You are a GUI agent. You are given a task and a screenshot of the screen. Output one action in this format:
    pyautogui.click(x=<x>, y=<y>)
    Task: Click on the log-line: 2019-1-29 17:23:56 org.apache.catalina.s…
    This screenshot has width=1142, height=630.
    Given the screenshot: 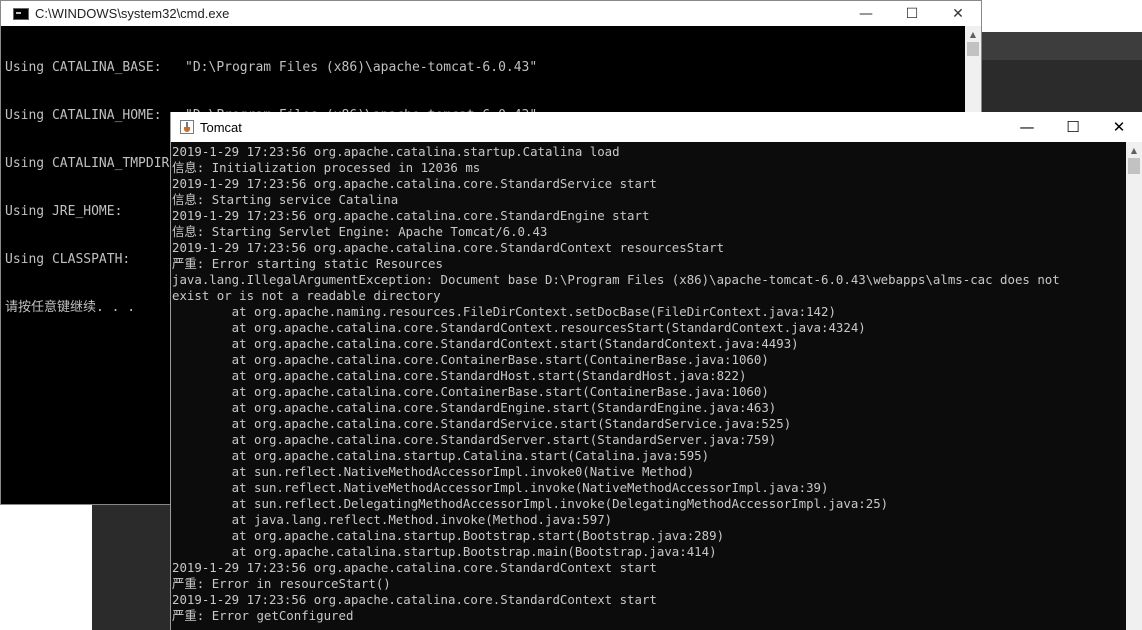 What is the action you would take?
    pyautogui.click(x=396, y=151)
    